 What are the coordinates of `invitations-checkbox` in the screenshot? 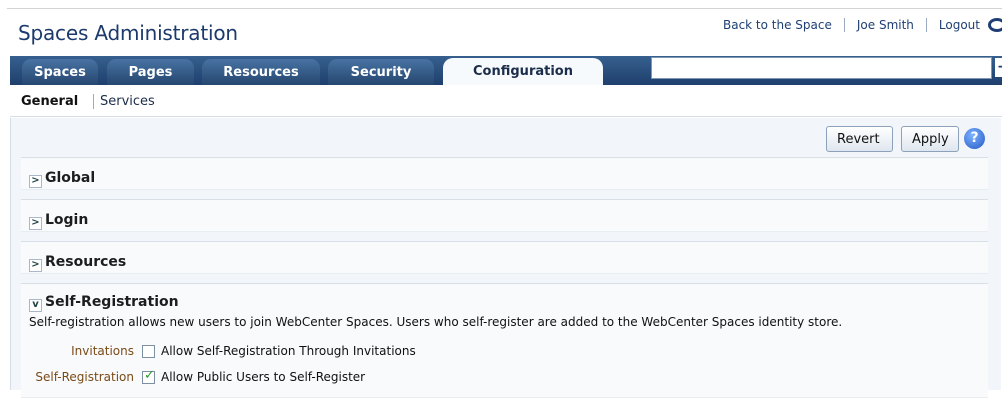 It's located at (148, 351).